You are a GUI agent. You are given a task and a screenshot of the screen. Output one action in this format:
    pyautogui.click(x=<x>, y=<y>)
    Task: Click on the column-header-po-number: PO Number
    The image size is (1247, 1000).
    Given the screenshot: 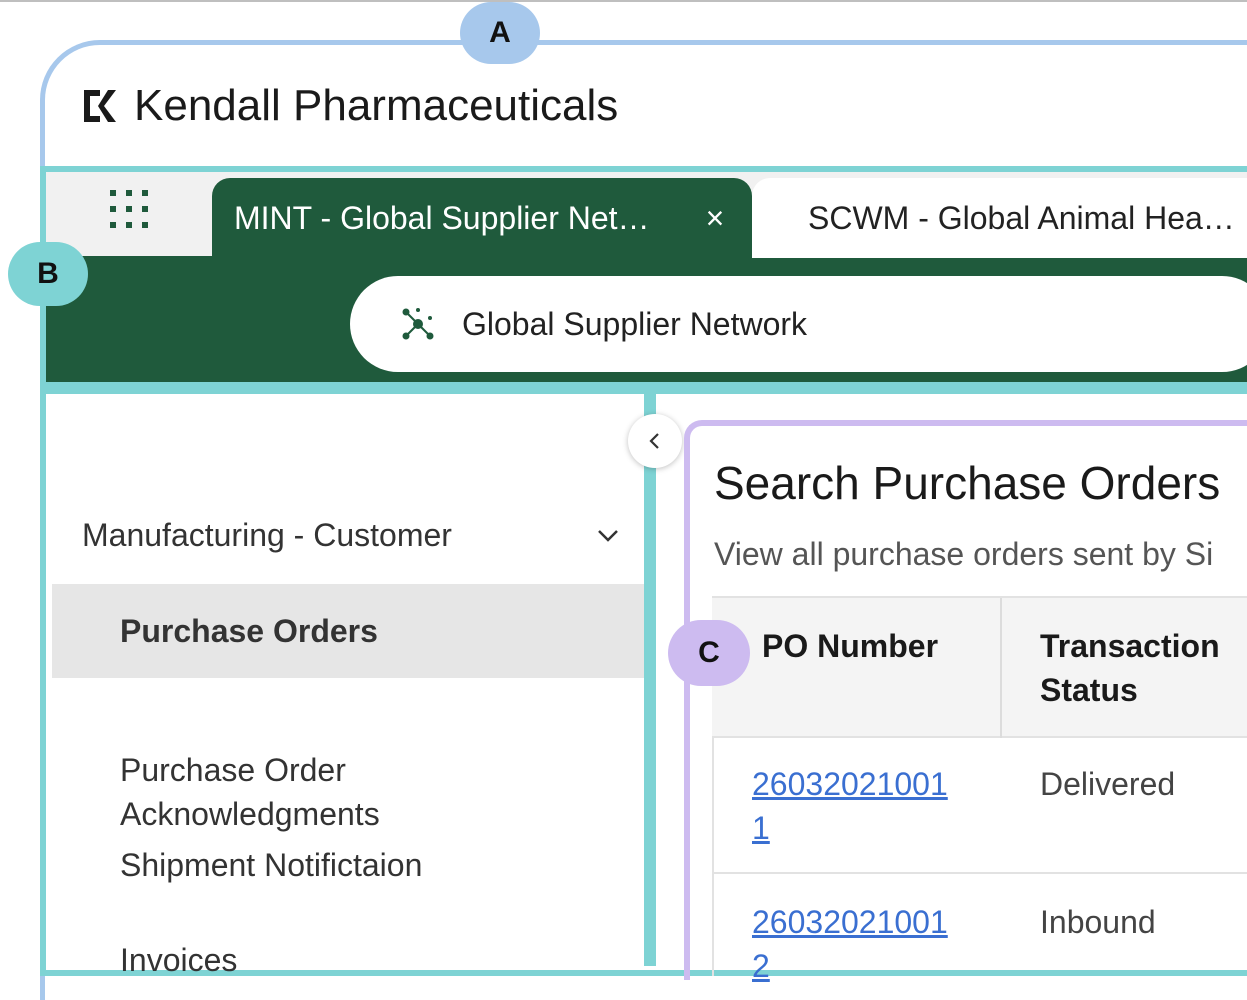 What is the action you would take?
    pyautogui.click(x=850, y=646)
    